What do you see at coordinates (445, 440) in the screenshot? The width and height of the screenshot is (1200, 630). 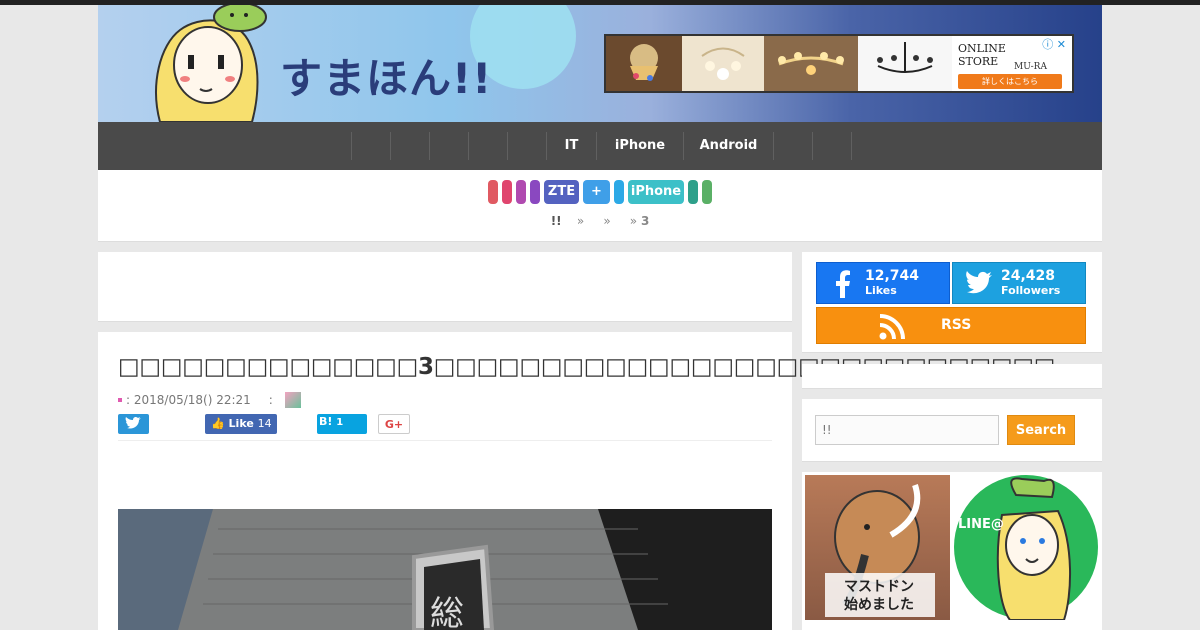 I see `divider` at bounding box center [445, 440].